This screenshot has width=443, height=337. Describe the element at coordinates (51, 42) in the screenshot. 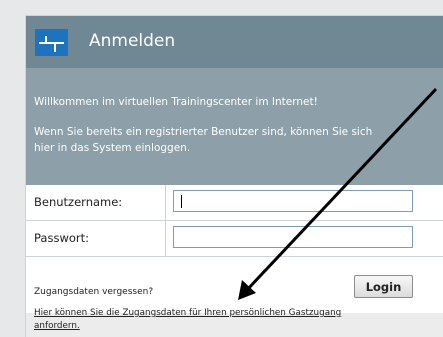

I see `network-lines-icon` at that location.